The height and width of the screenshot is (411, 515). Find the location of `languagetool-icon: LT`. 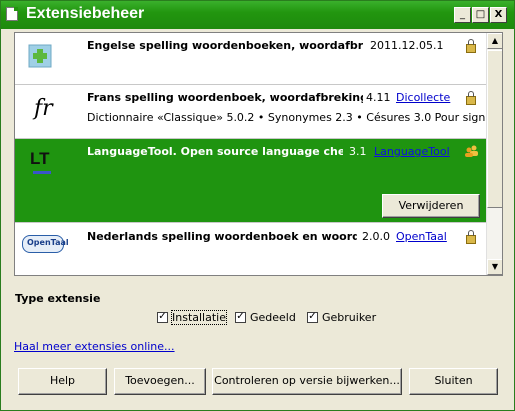

languagetool-icon: LT is located at coordinates (42, 163).